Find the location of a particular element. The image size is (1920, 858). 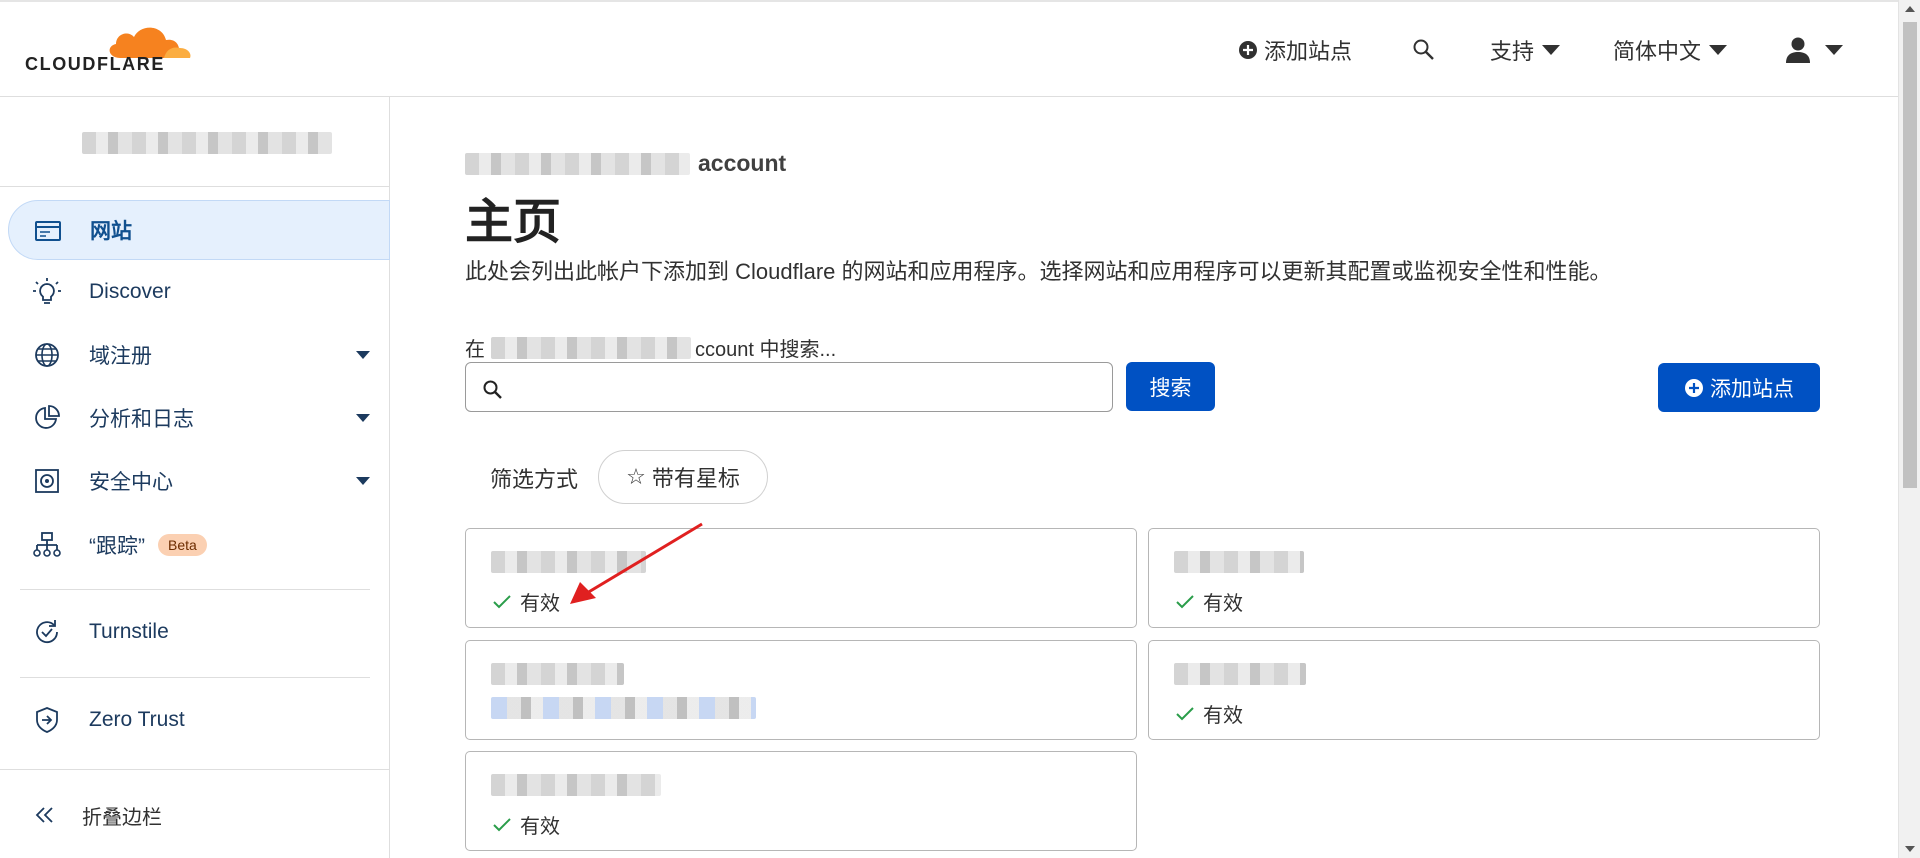

starred-filter-label: 带有星标 is located at coordinates (695, 478).